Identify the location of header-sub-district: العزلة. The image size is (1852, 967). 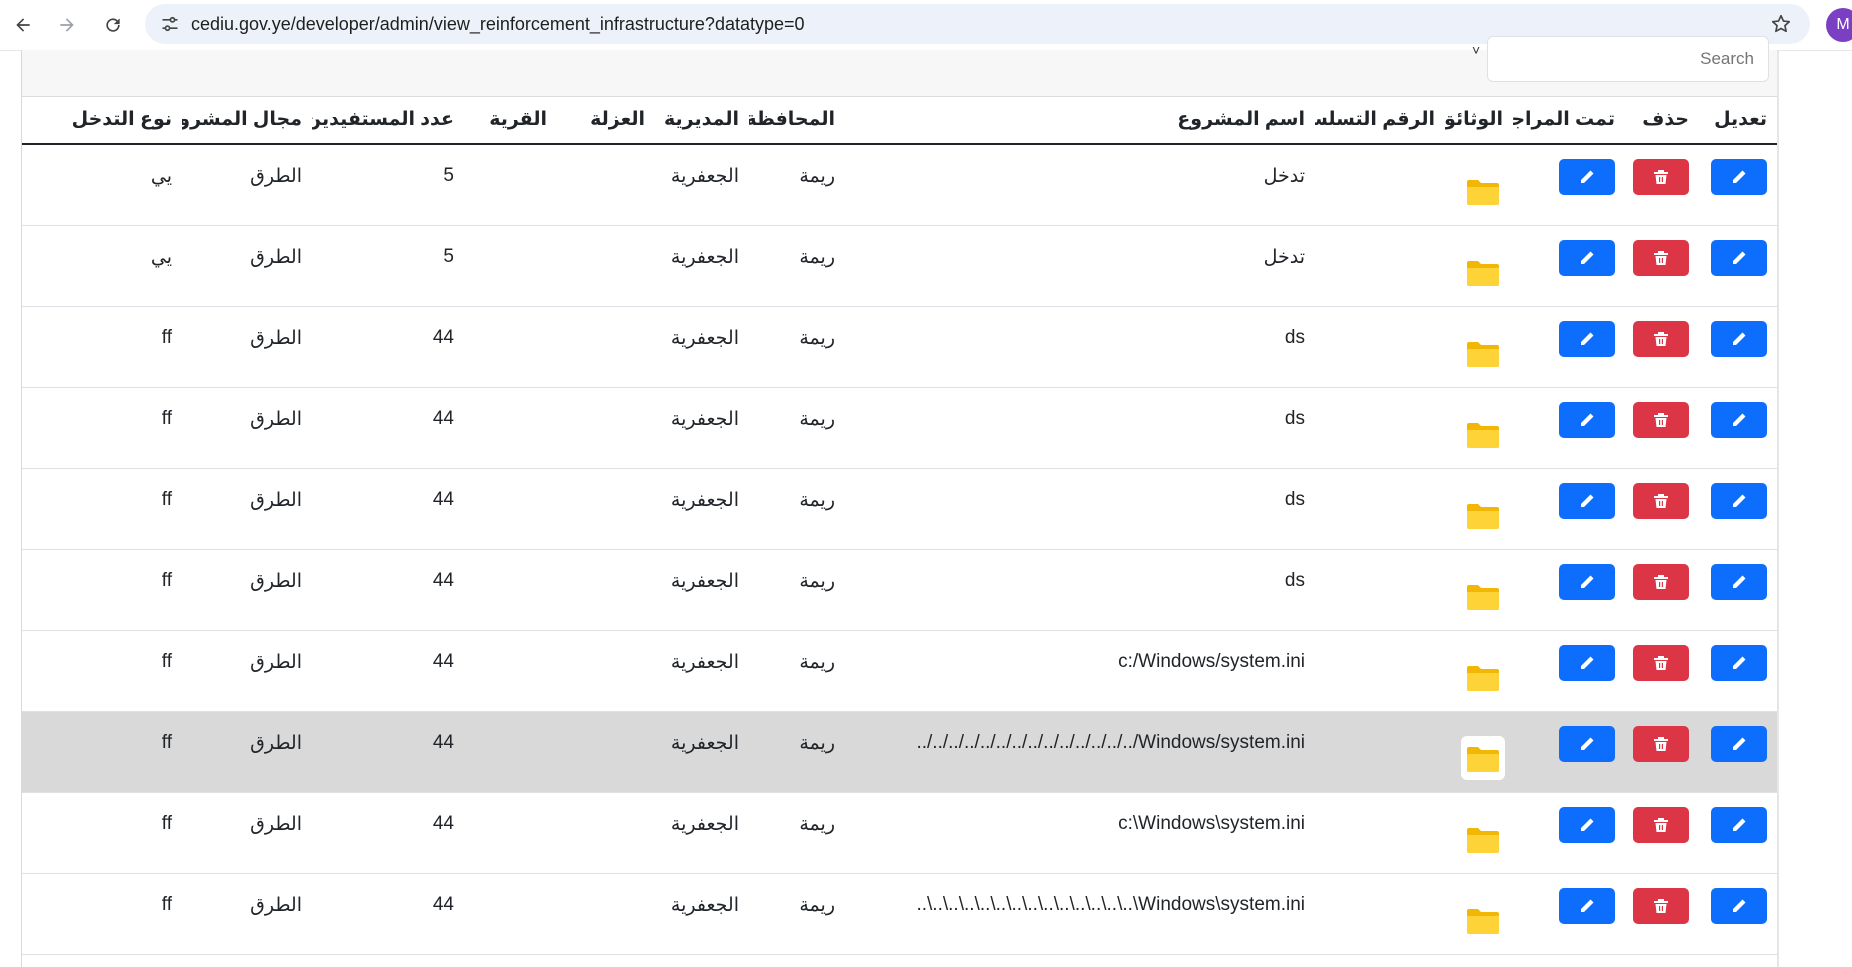
(606, 120).